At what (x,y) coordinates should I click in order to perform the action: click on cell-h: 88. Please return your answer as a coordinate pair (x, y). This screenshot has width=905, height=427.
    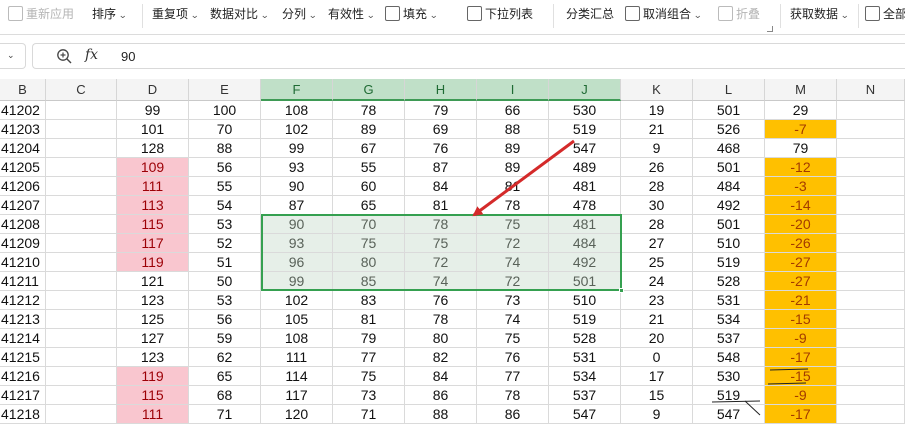
    Looking at the image, I should click on (441, 414).